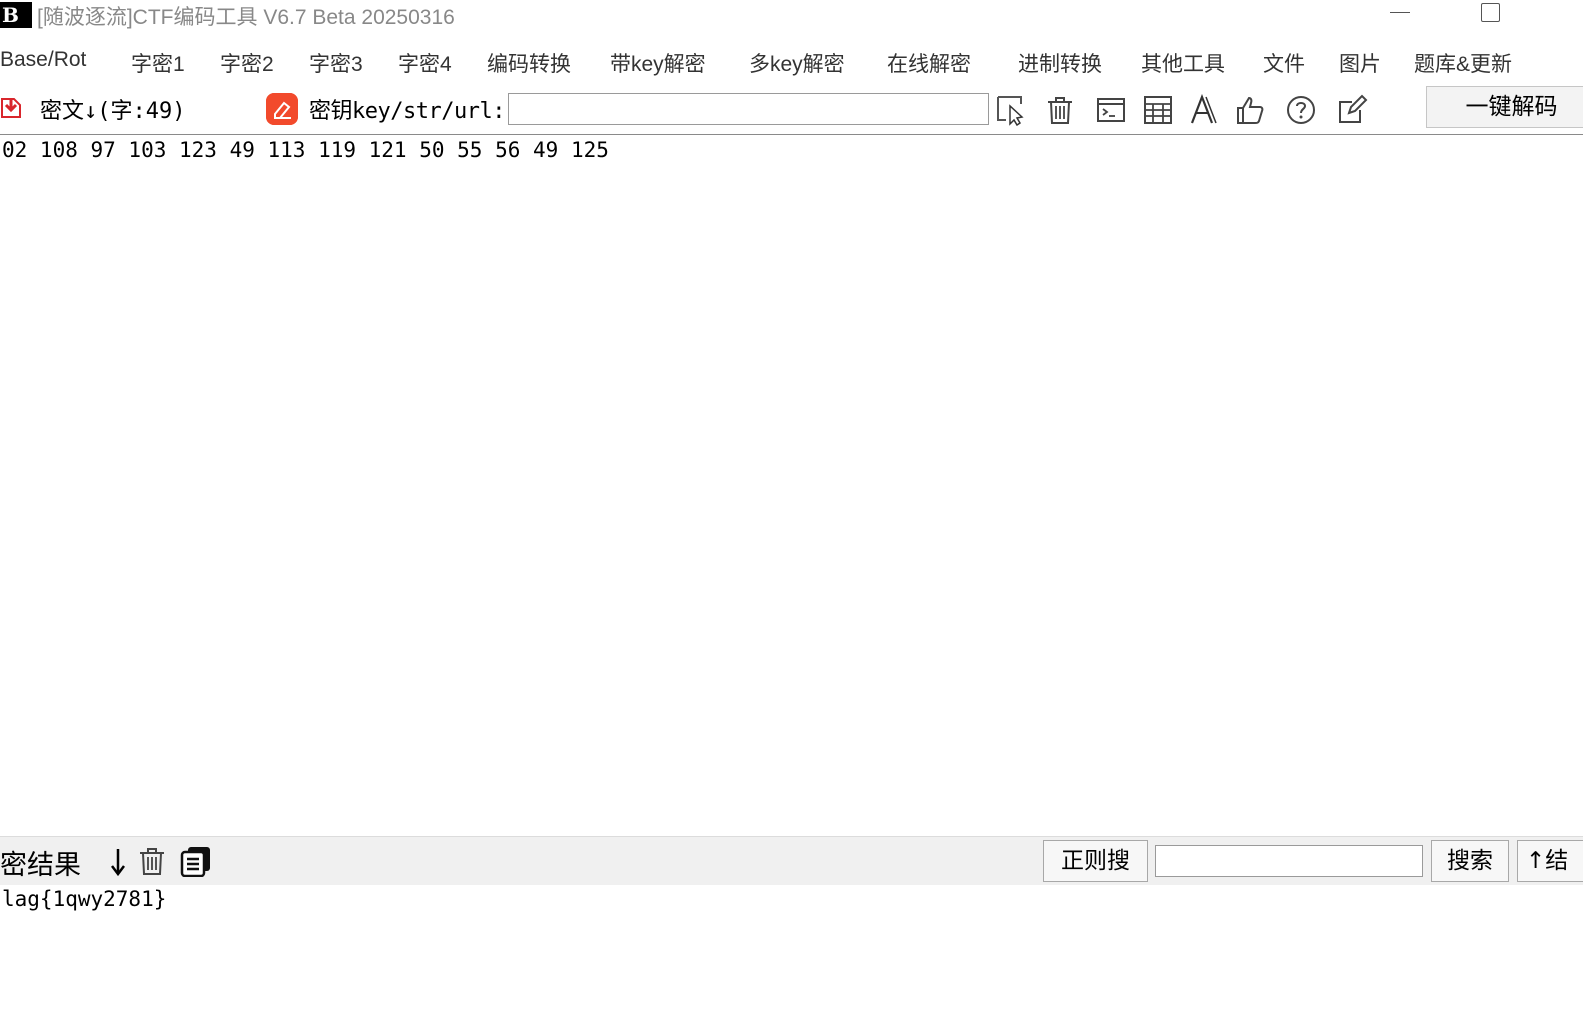 This screenshot has height=1029, width=1583. What do you see at coordinates (246, 17) in the screenshot?
I see `window-title: [随波逐流]CTF编码工具 V6.7 Beta 20250316` at bounding box center [246, 17].